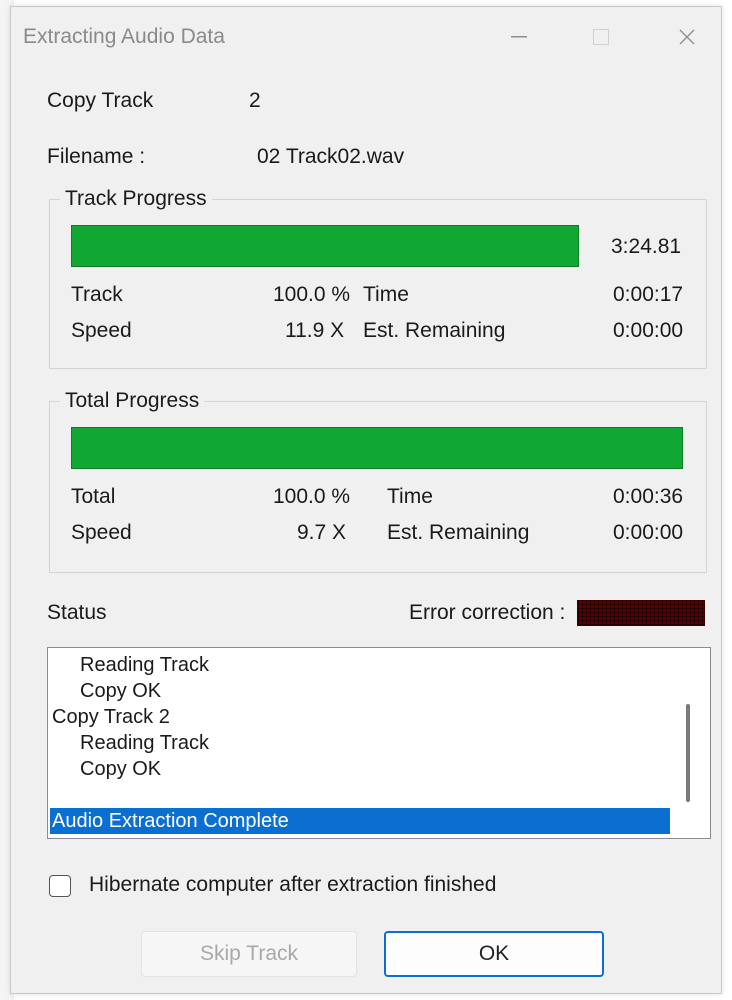 The height and width of the screenshot is (1000, 732). What do you see at coordinates (132, 401) in the screenshot?
I see `total-progress-title: Total Progress` at bounding box center [132, 401].